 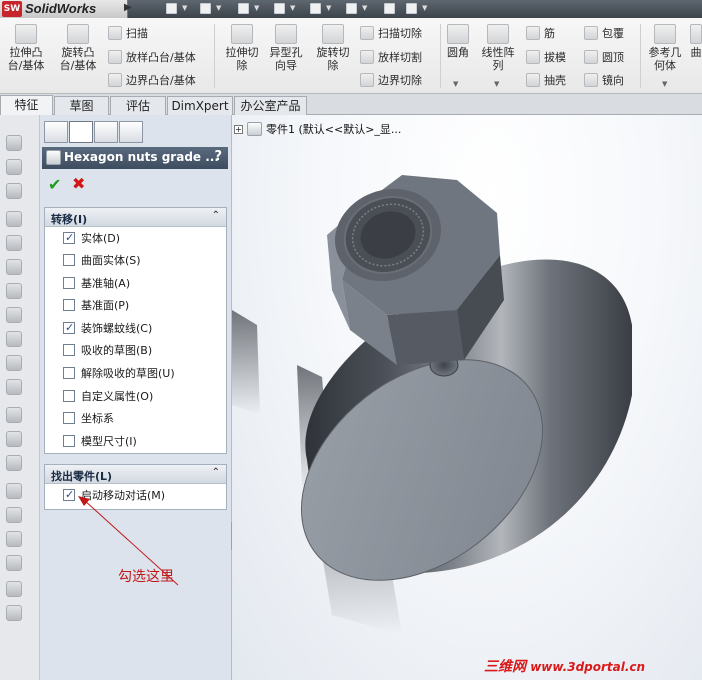 I want to click on ok-checkmark-icon: ✔, so click(x=54, y=184).